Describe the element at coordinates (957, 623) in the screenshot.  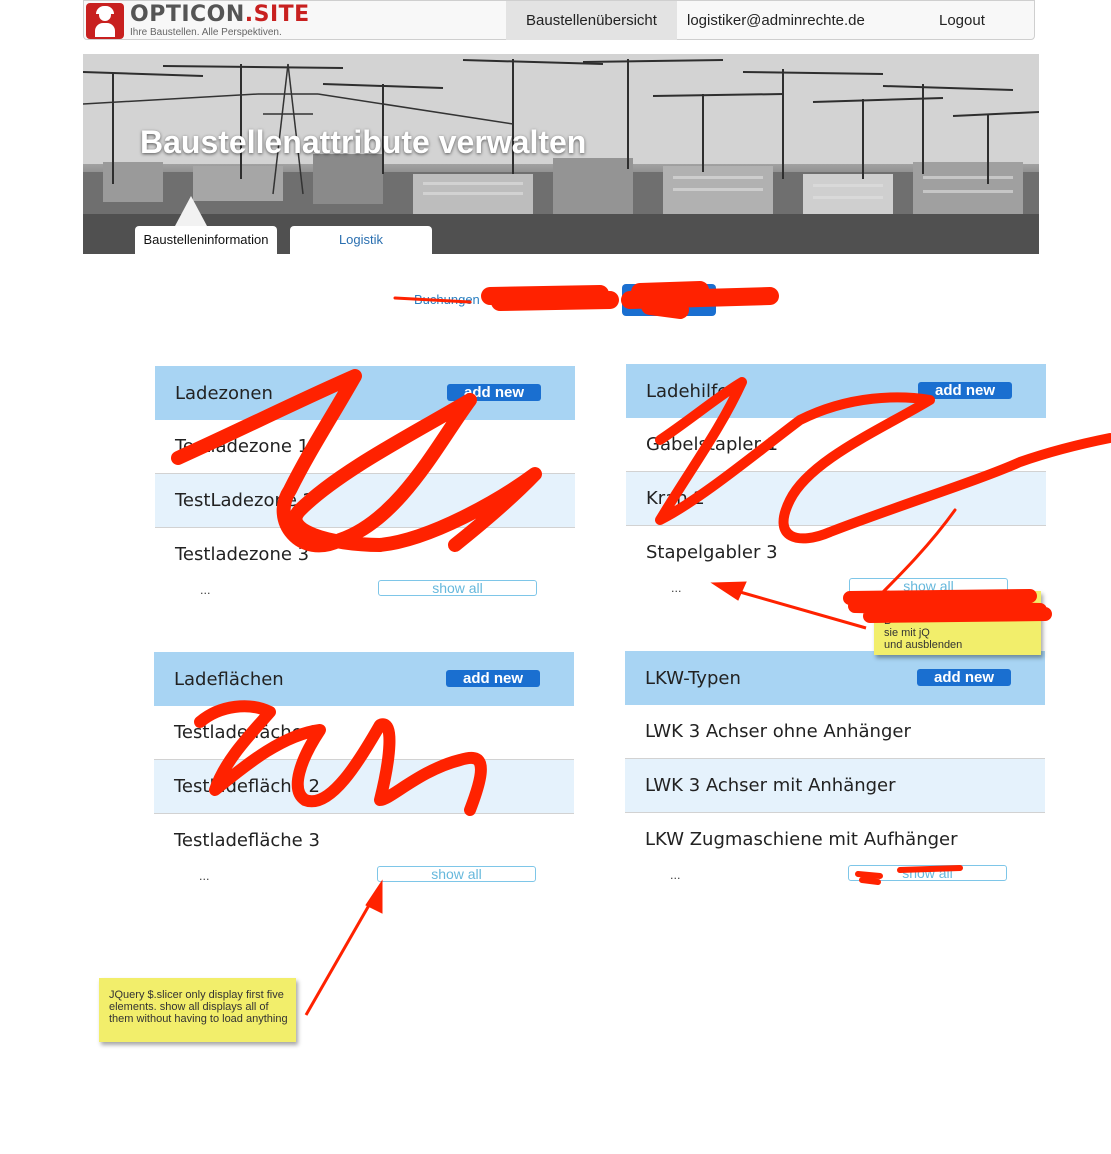
I see `annotation-note-toggle: B sie mit jQ und ausblenden` at that location.